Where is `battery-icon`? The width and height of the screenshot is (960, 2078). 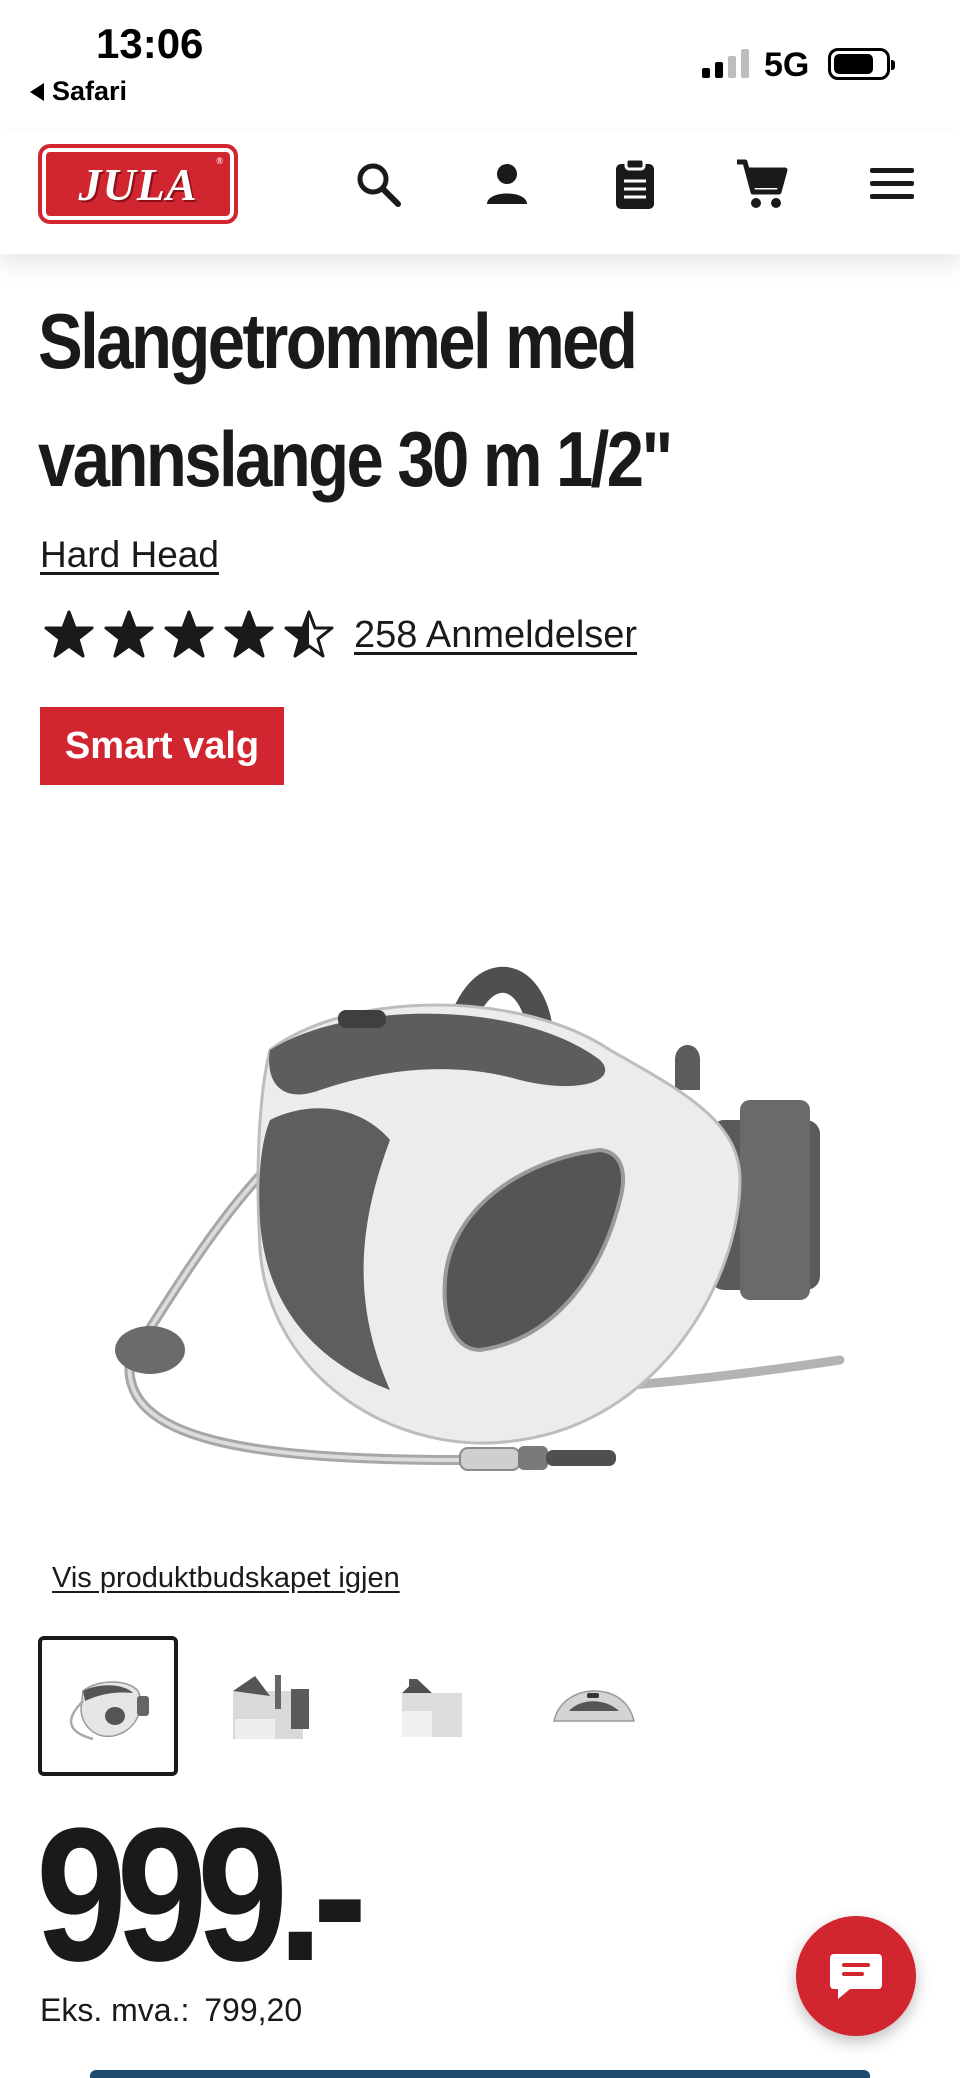 battery-icon is located at coordinates (861, 64).